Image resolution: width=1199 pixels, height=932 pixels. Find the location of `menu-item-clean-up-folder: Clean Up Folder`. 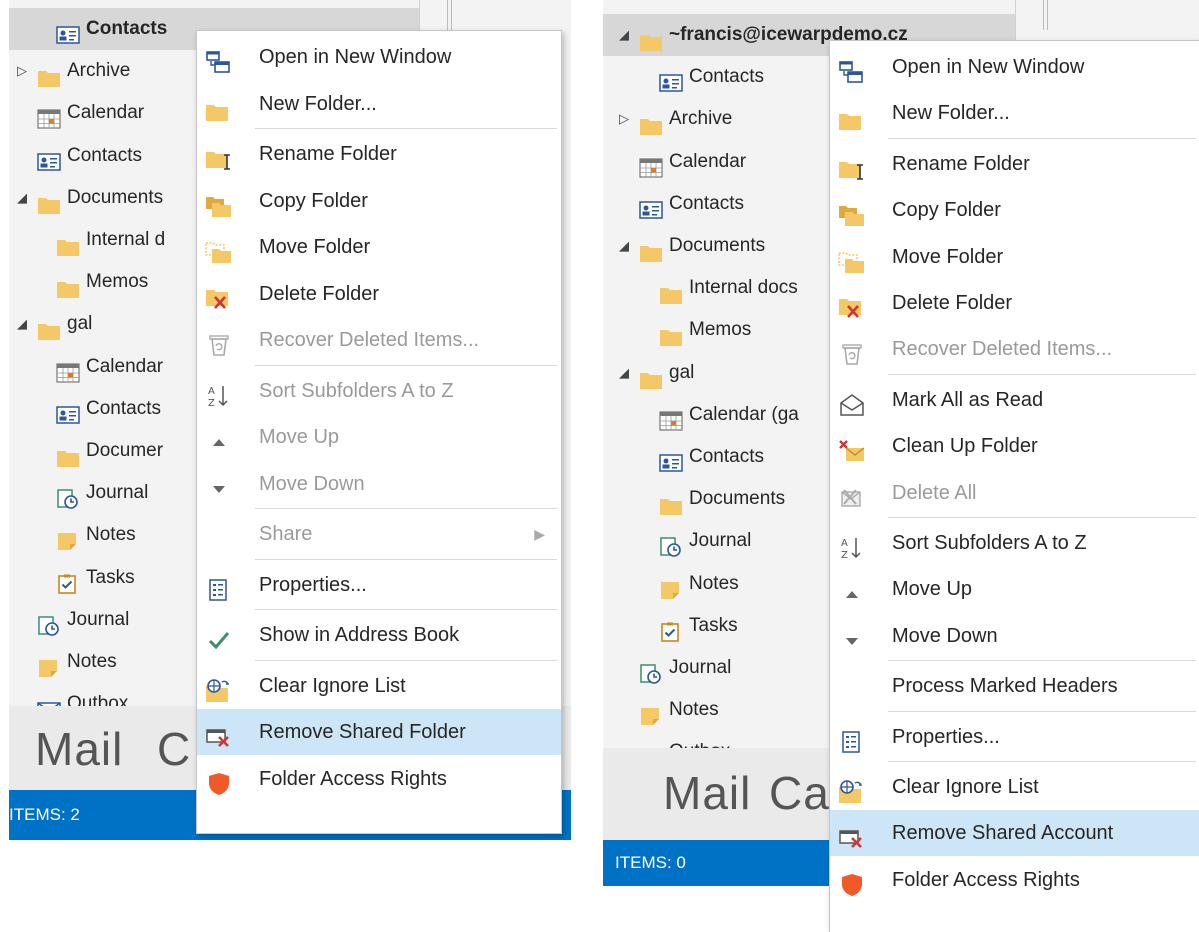

menu-item-clean-up-folder: Clean Up Folder is located at coordinates (1014, 446).